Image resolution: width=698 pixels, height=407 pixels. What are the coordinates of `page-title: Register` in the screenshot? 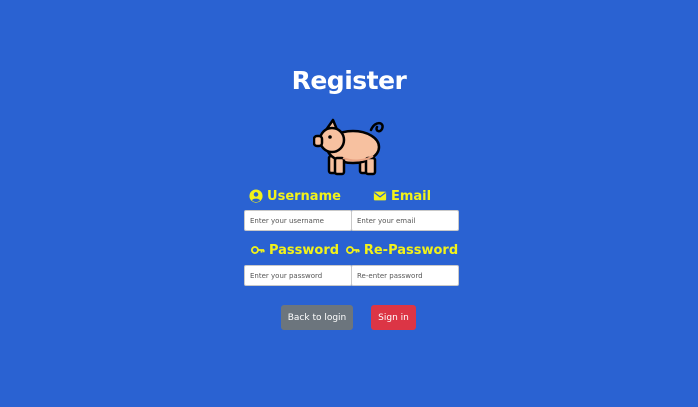 It's located at (349, 80).